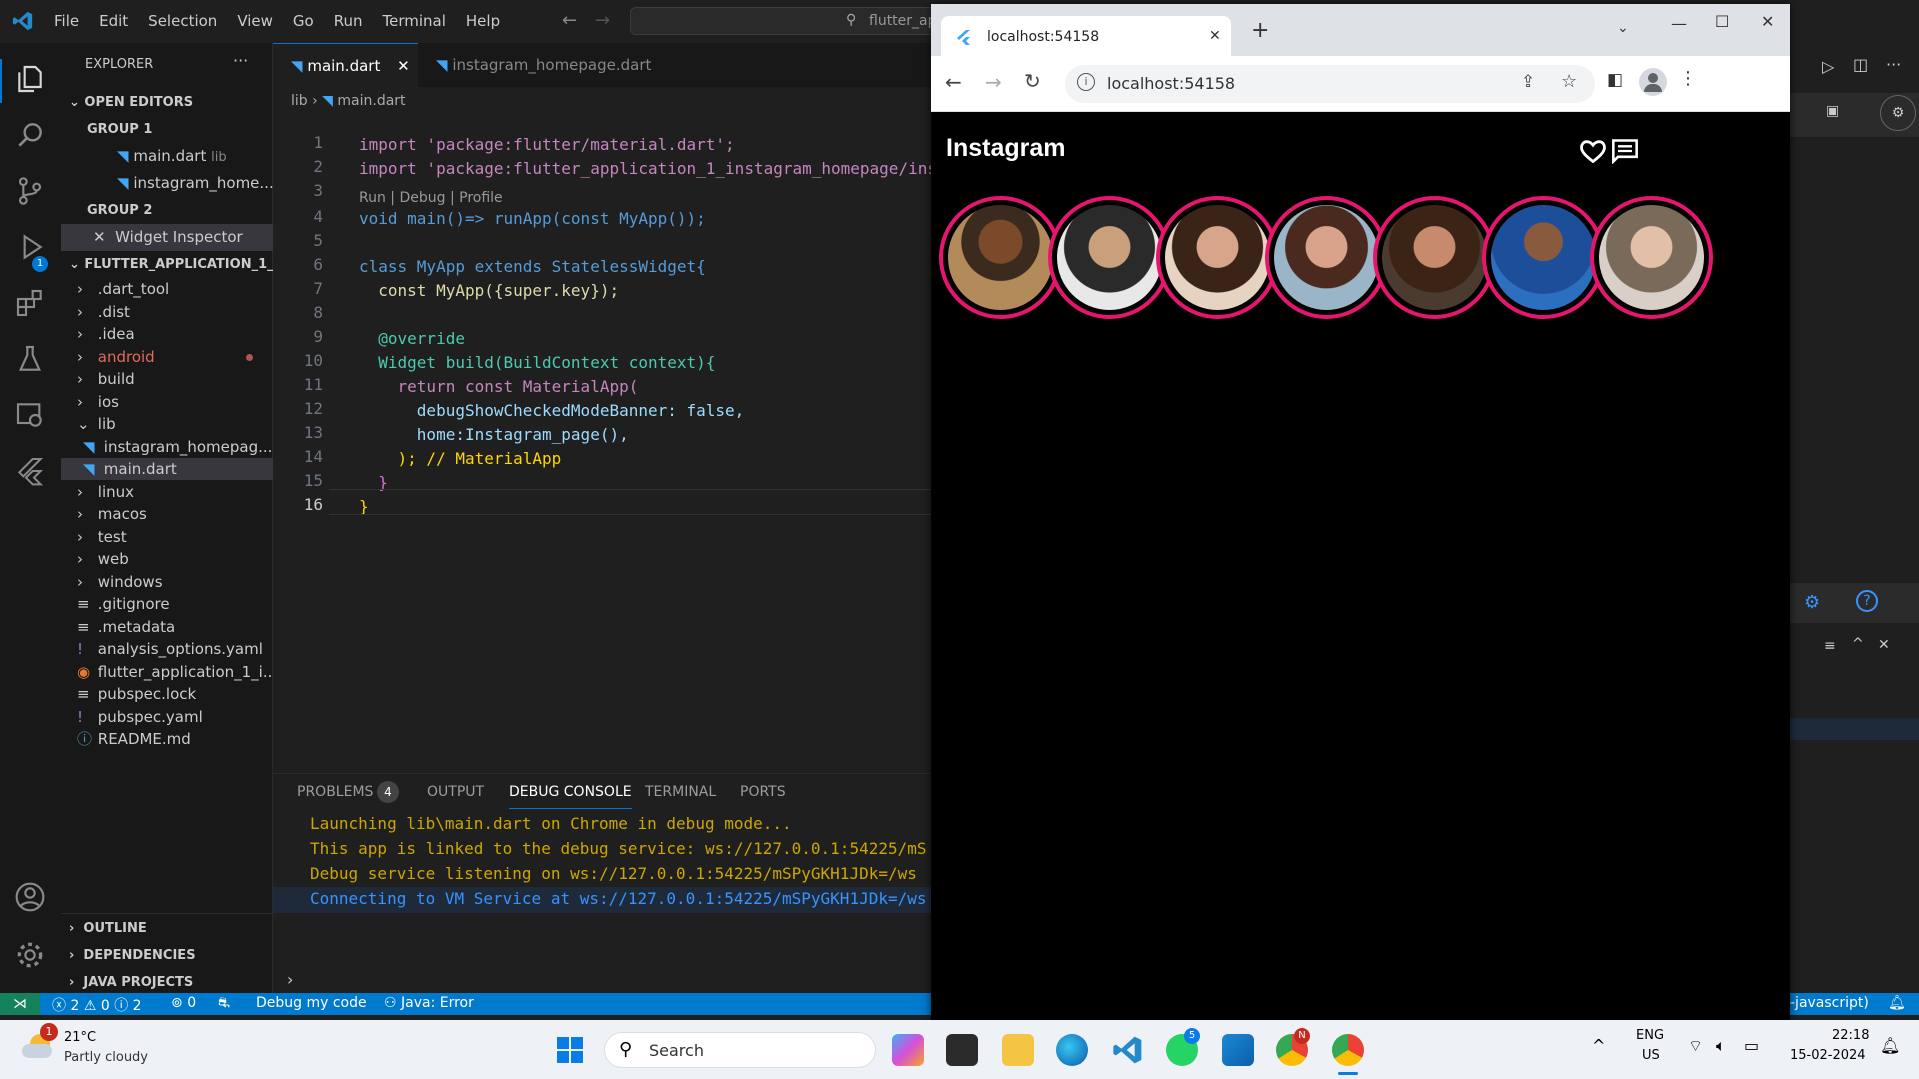 This screenshot has width=1919, height=1079. Describe the element at coordinates (1860, 64) in the screenshot. I see `split-editor-icon: ◫` at that location.